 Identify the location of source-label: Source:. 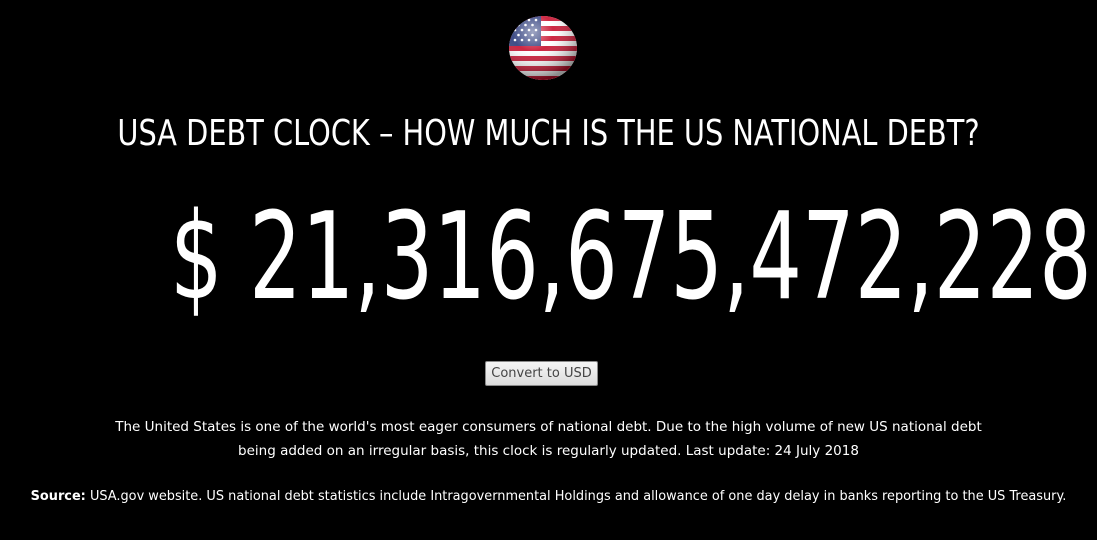
(58, 496).